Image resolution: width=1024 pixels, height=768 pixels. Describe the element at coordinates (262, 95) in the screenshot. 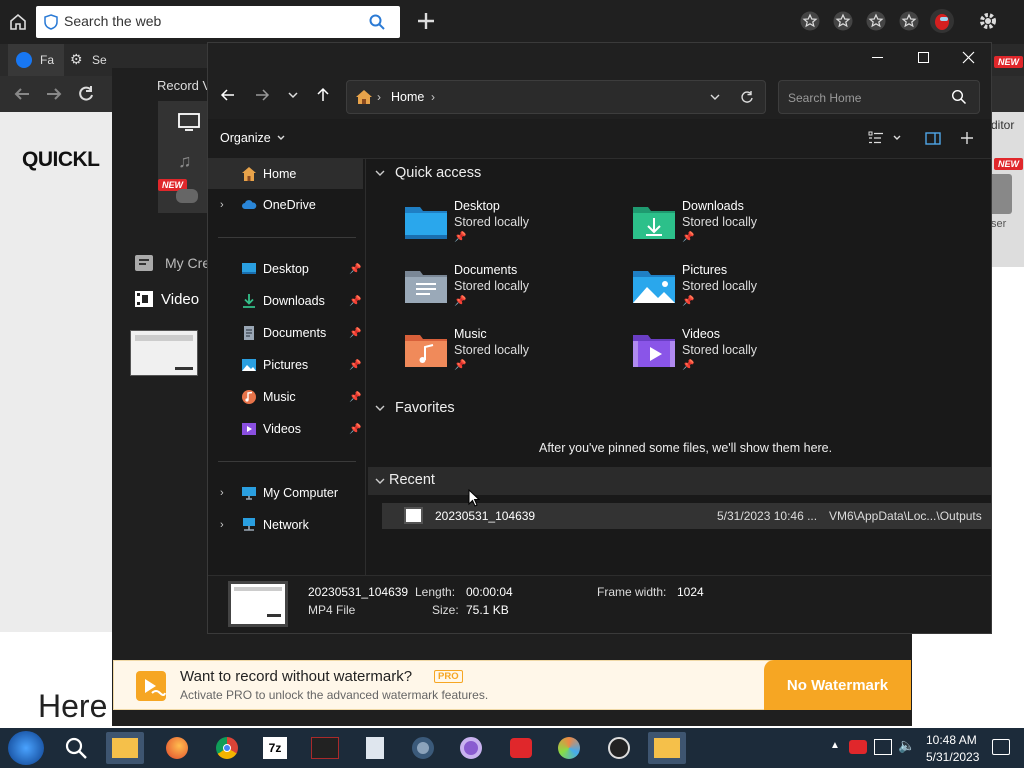

I see `forward-arrow-icon` at that location.